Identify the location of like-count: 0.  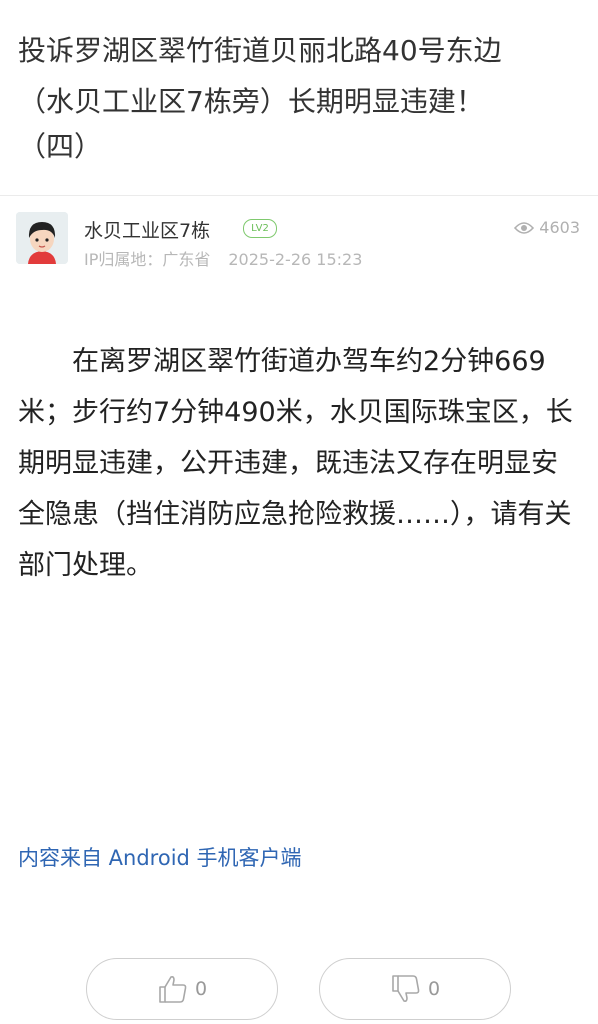
(201, 989).